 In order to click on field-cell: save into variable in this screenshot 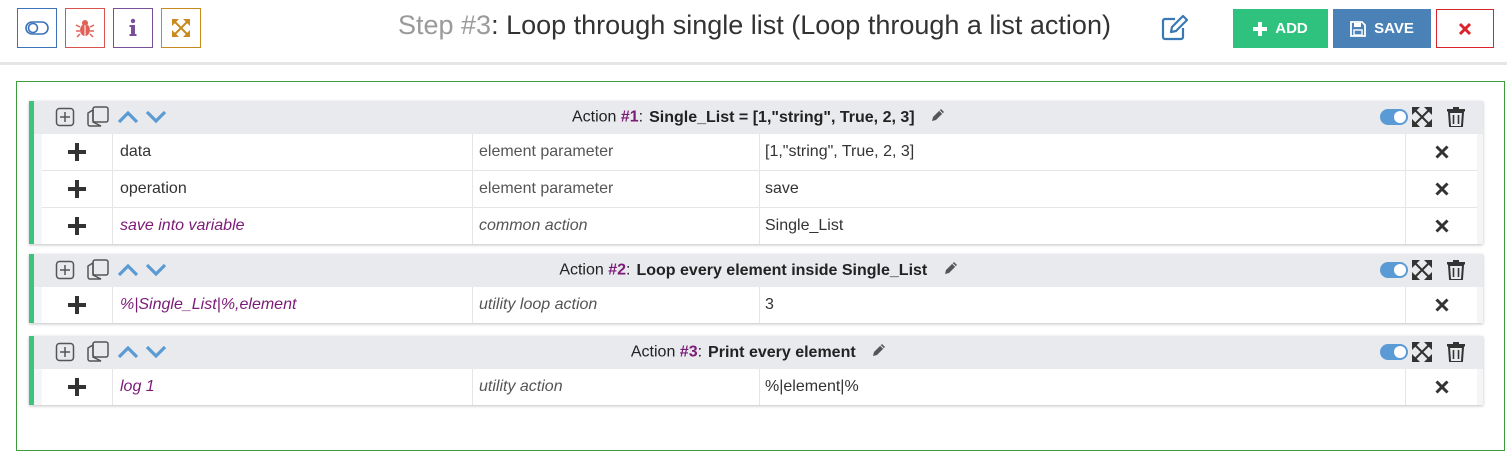, I will do `click(293, 226)`.